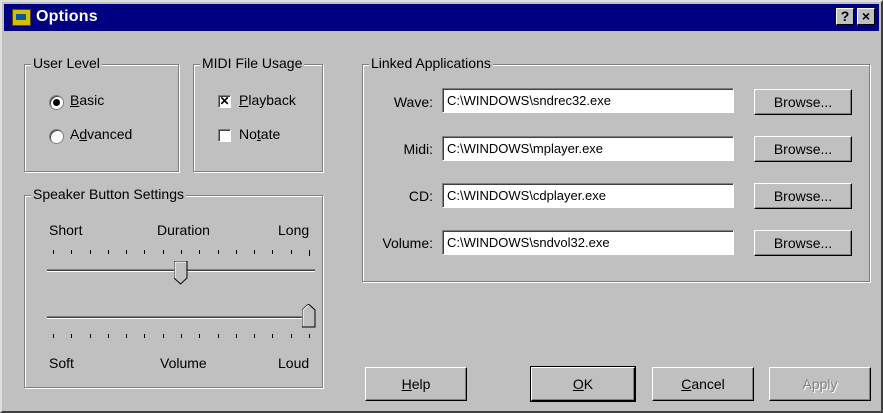  What do you see at coordinates (583, 384) in the screenshot?
I see `ok-button: OK` at bounding box center [583, 384].